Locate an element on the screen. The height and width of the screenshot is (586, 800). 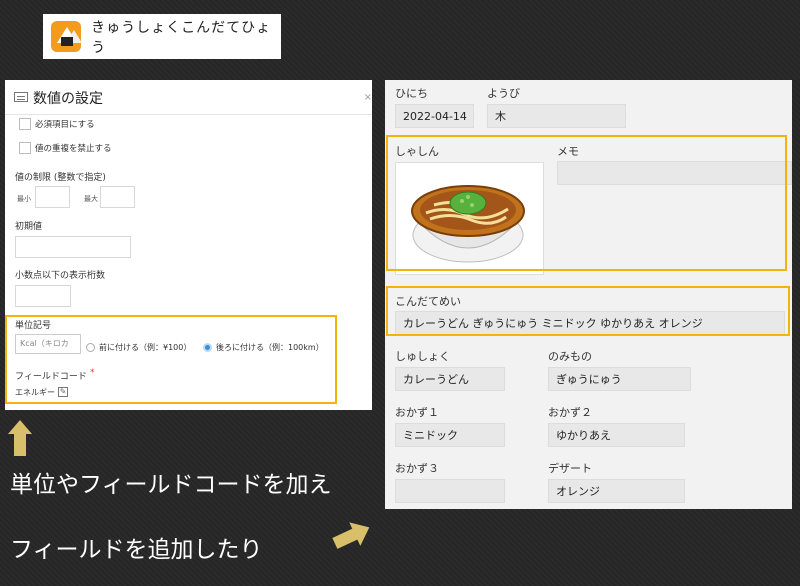
min-input is located at coordinates (52, 197).